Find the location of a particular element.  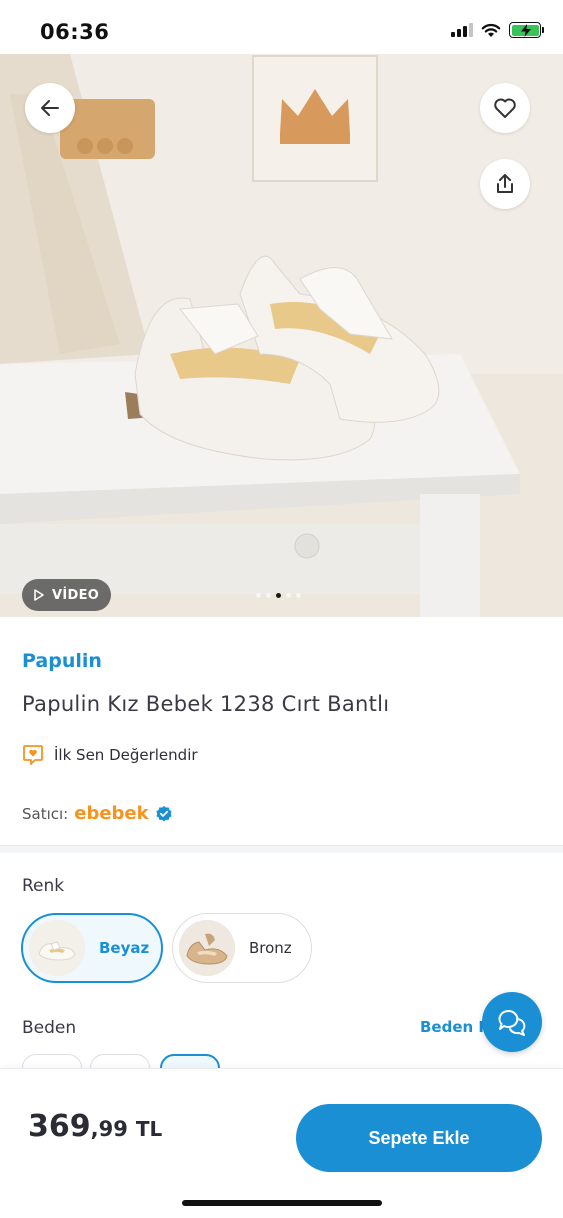

status-bar: 06:36 is located at coordinates (281, 27).